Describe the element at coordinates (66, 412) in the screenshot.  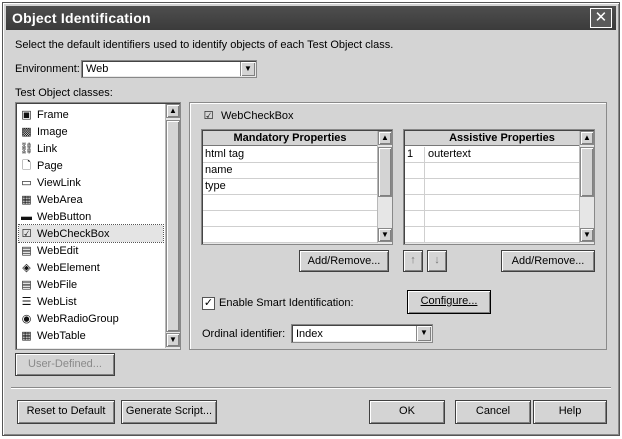
I see `reset-to-default-button: Reset to Default` at that location.